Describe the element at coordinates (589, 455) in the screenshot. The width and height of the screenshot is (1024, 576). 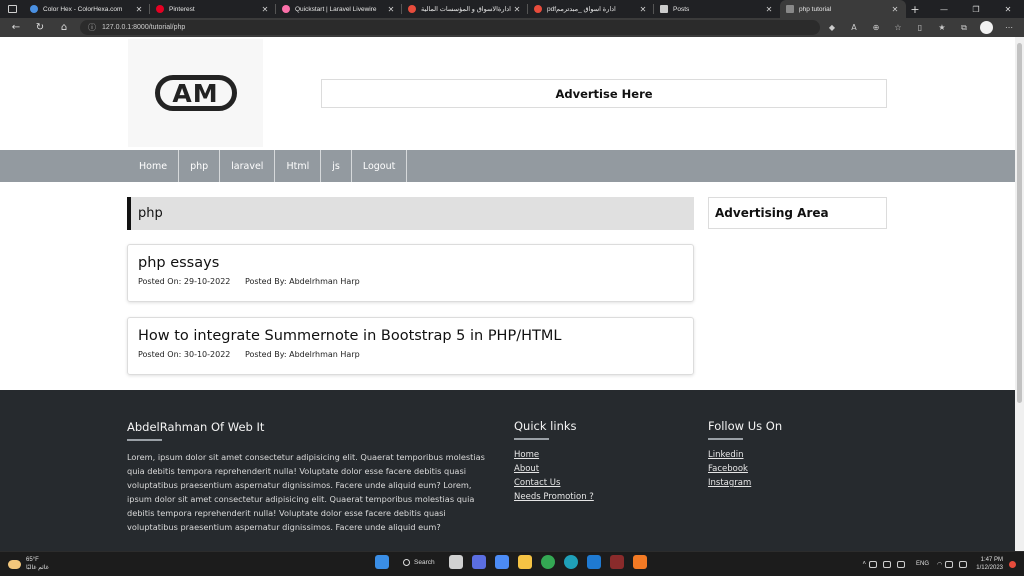
I see `footer-link-home: Home` at that location.